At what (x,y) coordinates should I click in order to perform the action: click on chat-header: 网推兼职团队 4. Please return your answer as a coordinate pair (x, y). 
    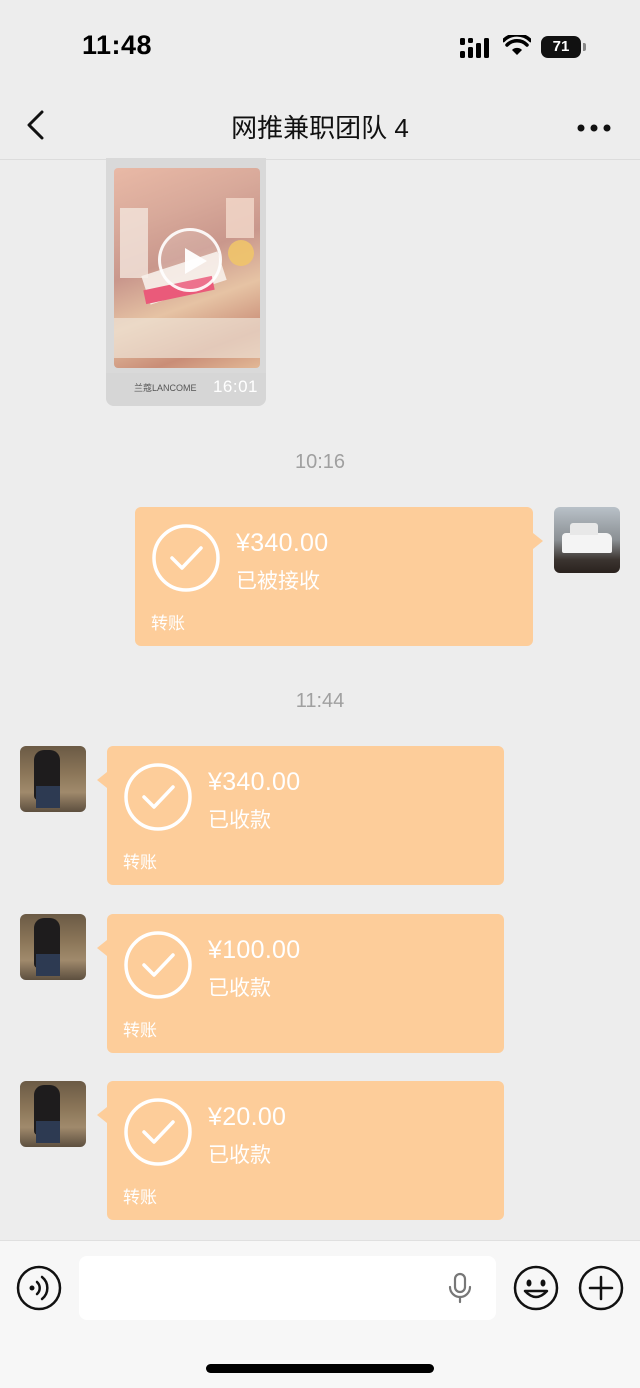
    Looking at the image, I should click on (320, 125).